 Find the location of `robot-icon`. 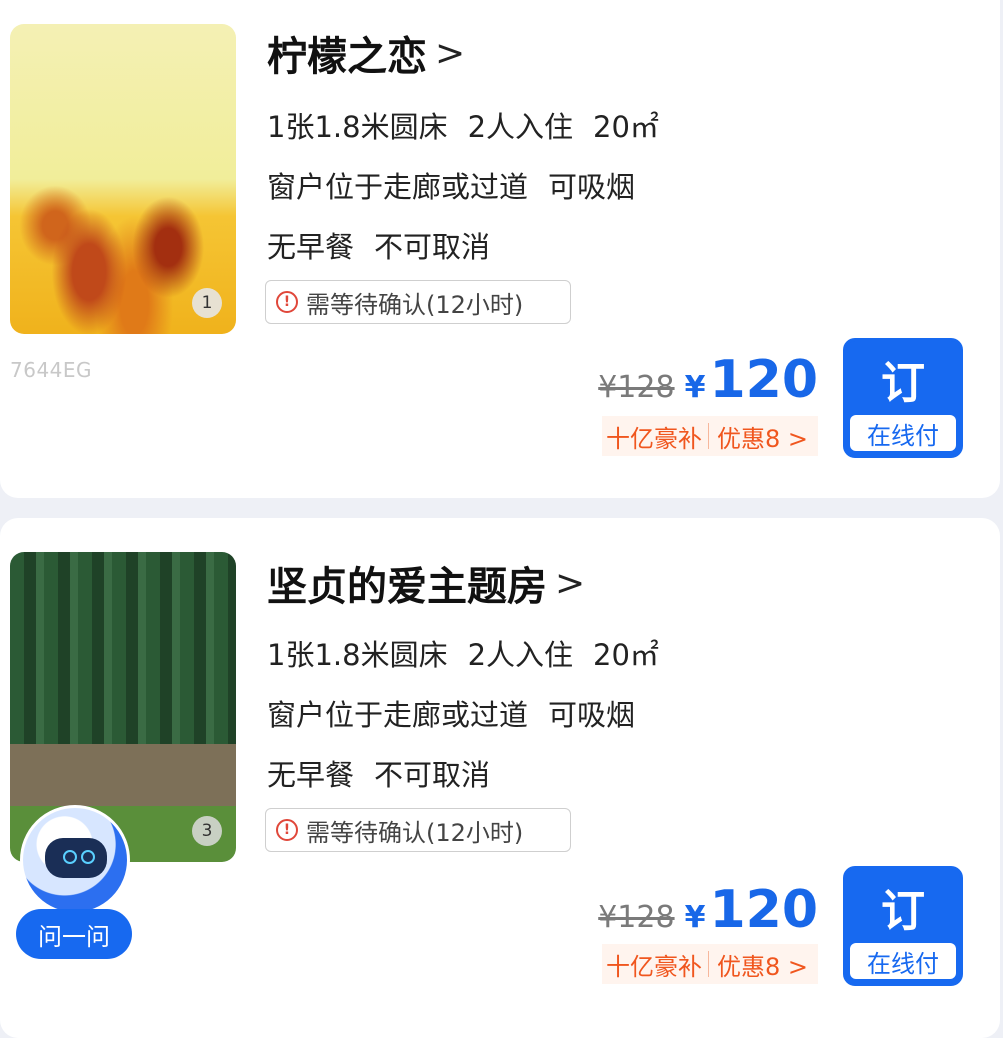

robot-icon is located at coordinates (75, 860).